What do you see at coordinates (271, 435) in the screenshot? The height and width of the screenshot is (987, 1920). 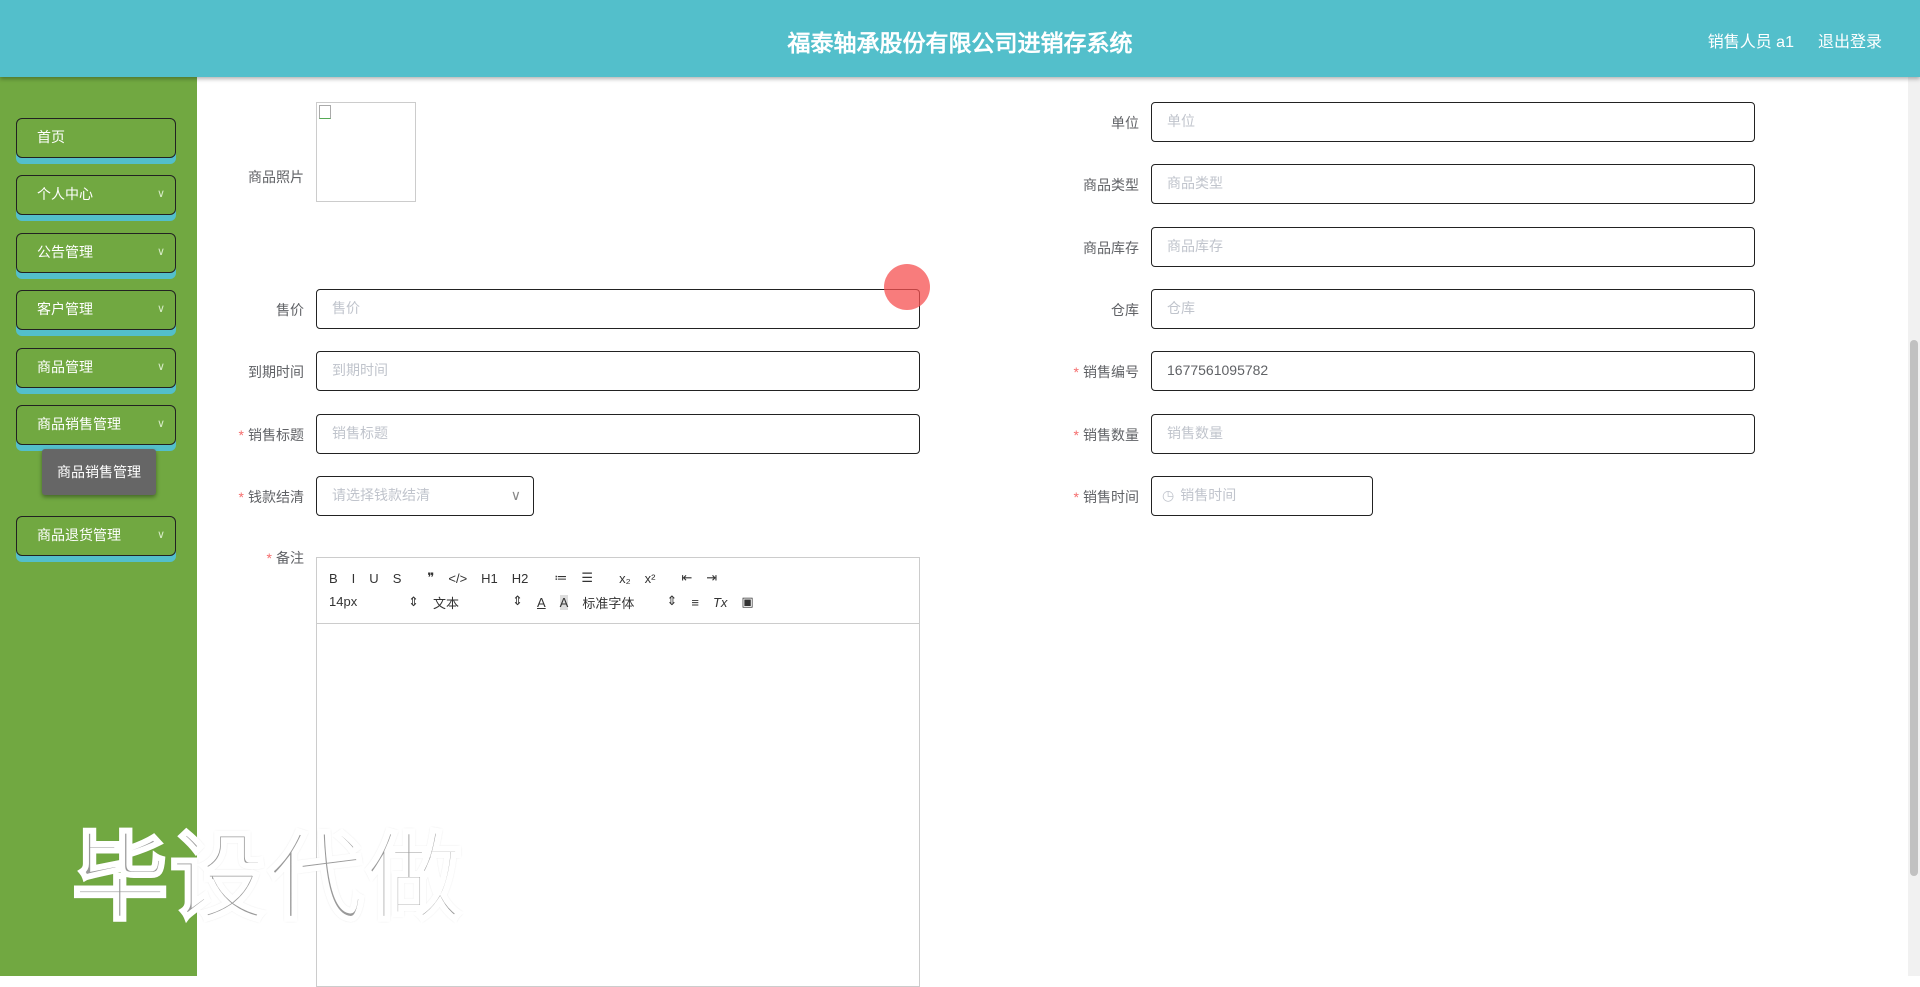 I see `field-label: * 销售标题` at bounding box center [271, 435].